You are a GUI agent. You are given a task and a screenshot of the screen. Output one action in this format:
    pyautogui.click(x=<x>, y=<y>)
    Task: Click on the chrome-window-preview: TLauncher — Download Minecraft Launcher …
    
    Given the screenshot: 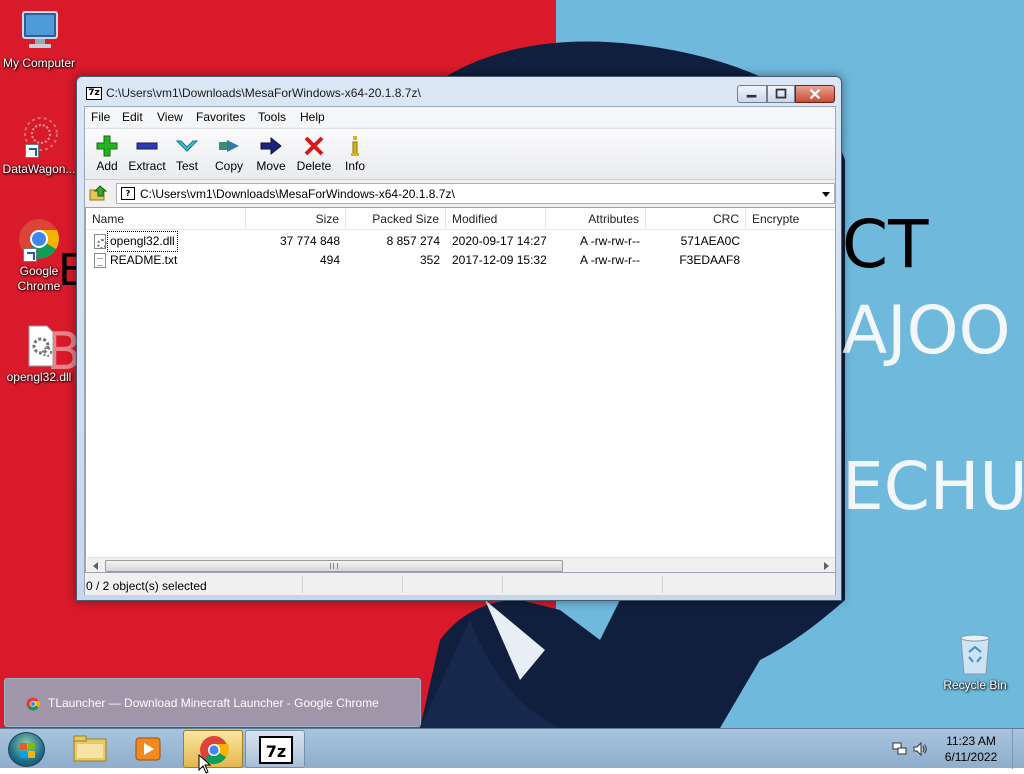 What is the action you would take?
    pyautogui.click(x=212, y=702)
    